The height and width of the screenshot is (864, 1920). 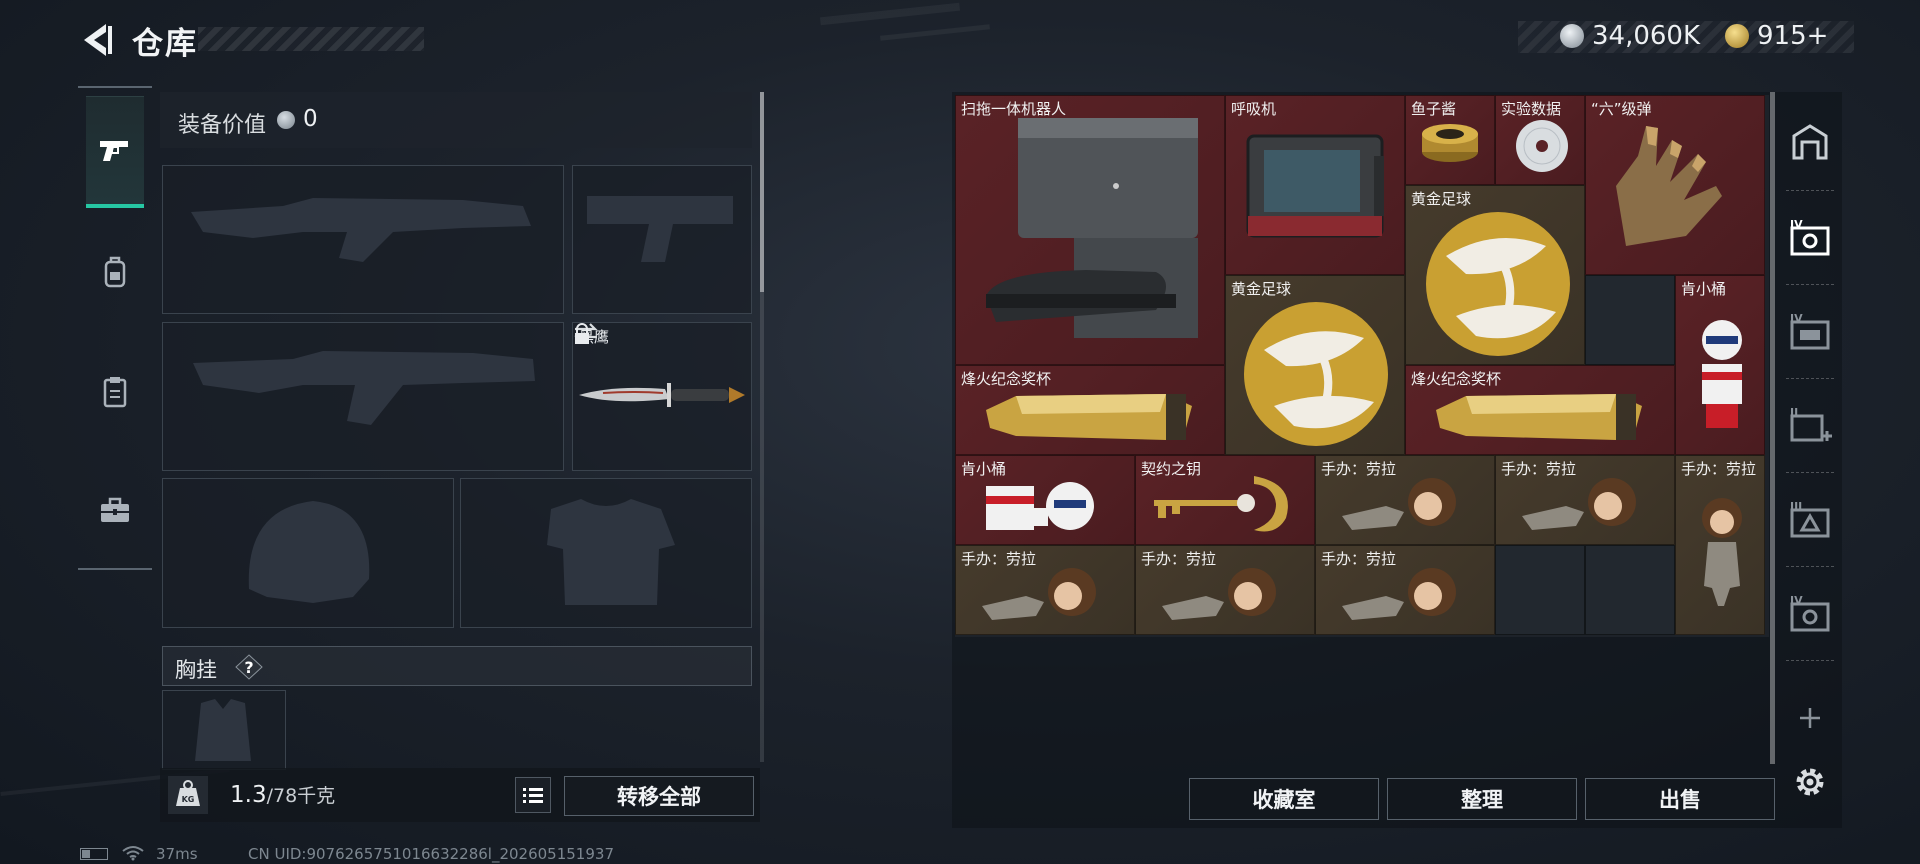 I want to click on equipment-scroll-thumb, so click(x=762, y=192).